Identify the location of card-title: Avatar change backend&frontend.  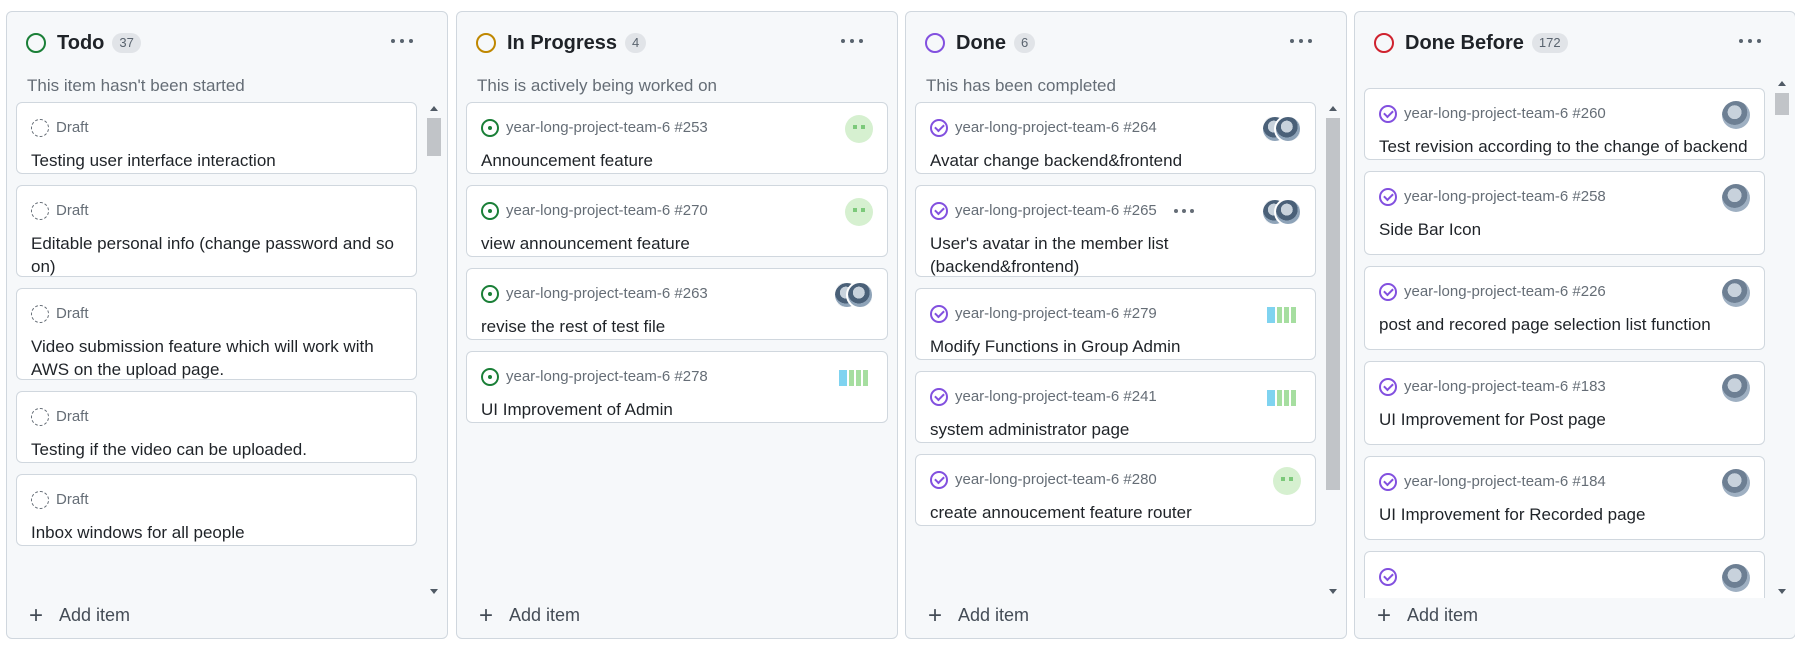
(1115, 160).